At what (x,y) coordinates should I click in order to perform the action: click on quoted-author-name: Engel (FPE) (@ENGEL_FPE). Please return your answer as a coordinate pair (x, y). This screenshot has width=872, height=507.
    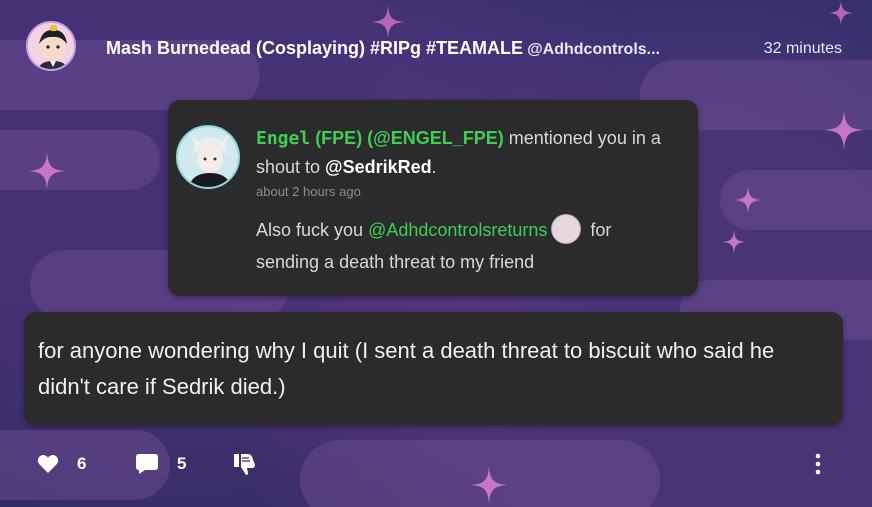
    Looking at the image, I should click on (380, 138).